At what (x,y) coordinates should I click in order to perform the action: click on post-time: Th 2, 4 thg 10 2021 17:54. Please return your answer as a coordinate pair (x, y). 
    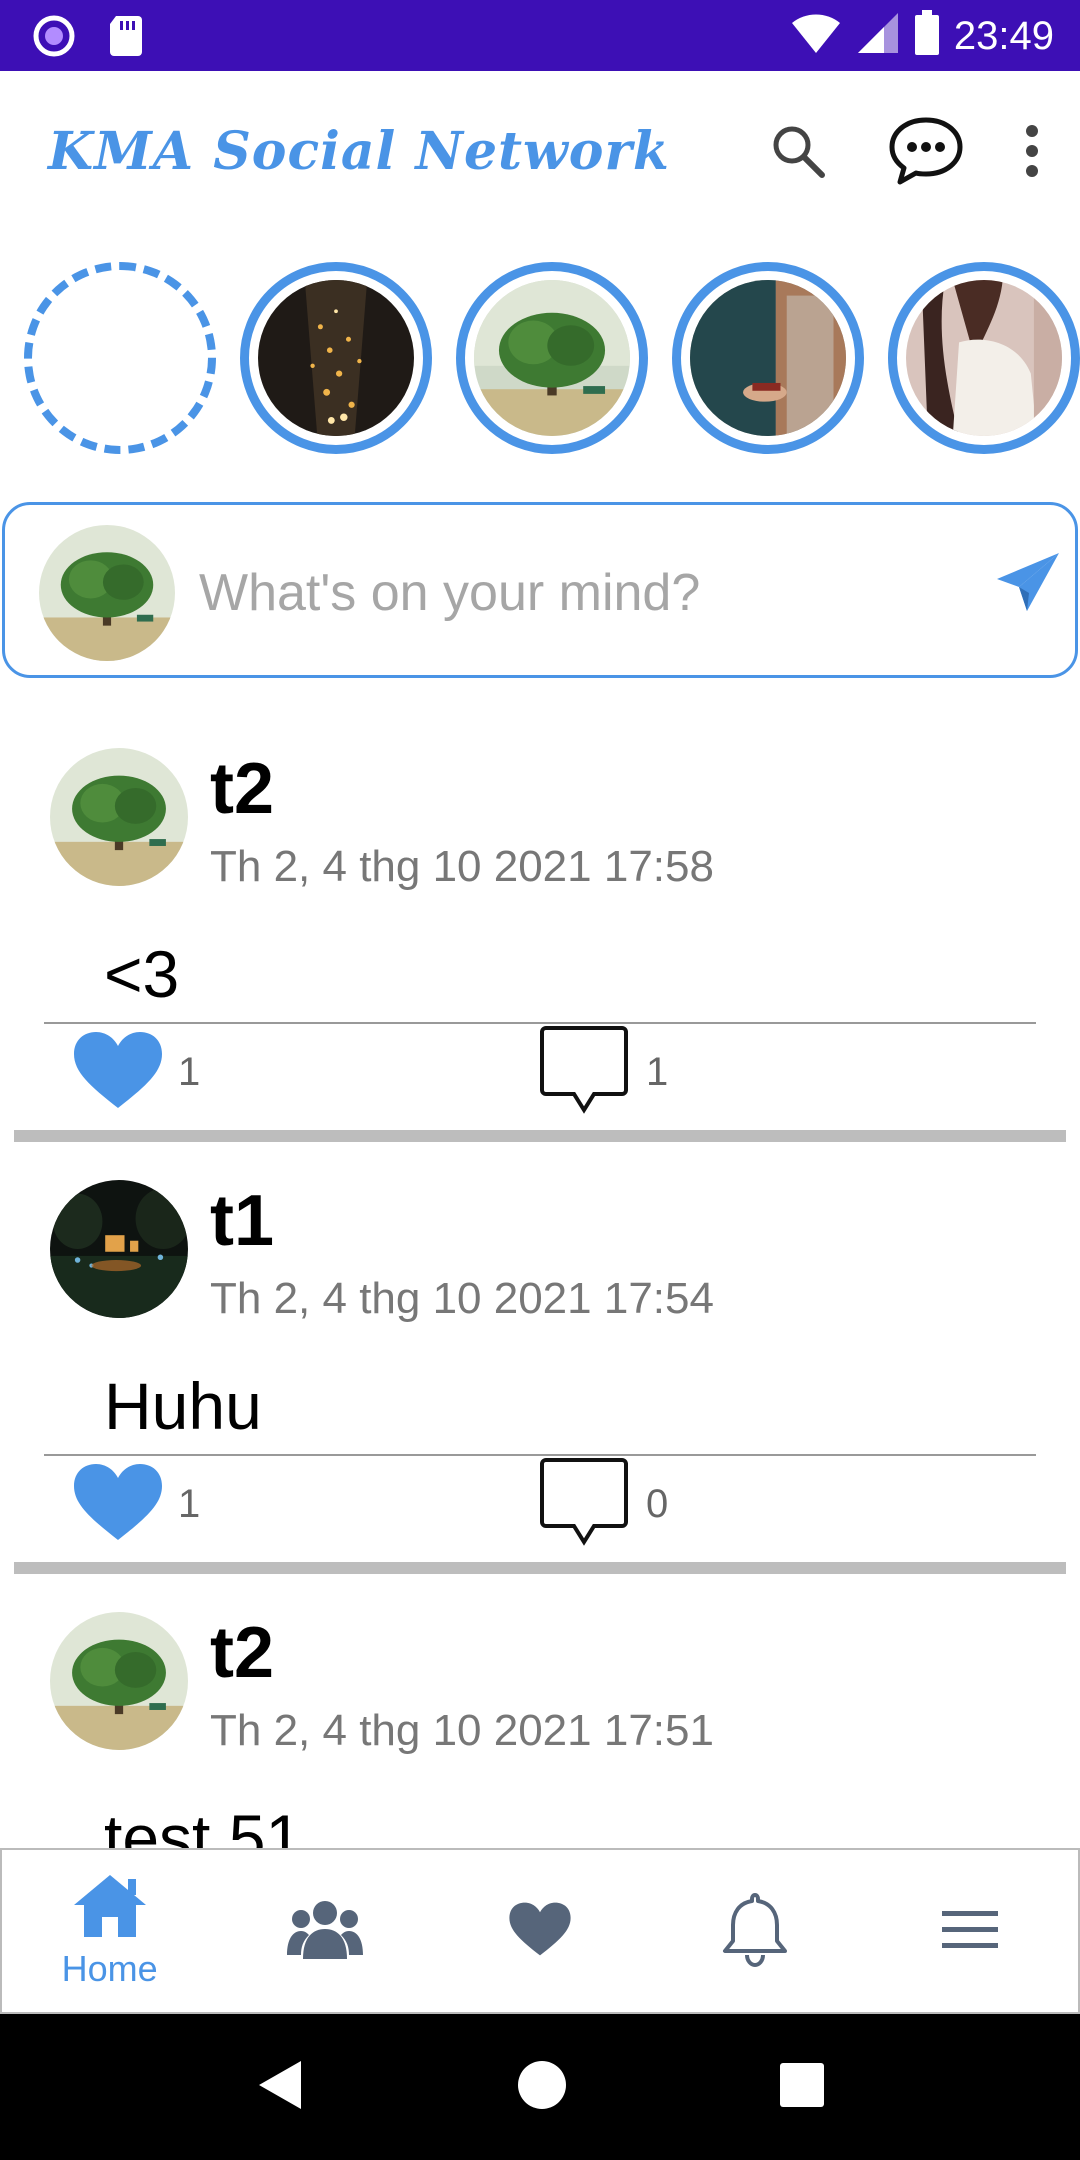
    Looking at the image, I should click on (462, 1298).